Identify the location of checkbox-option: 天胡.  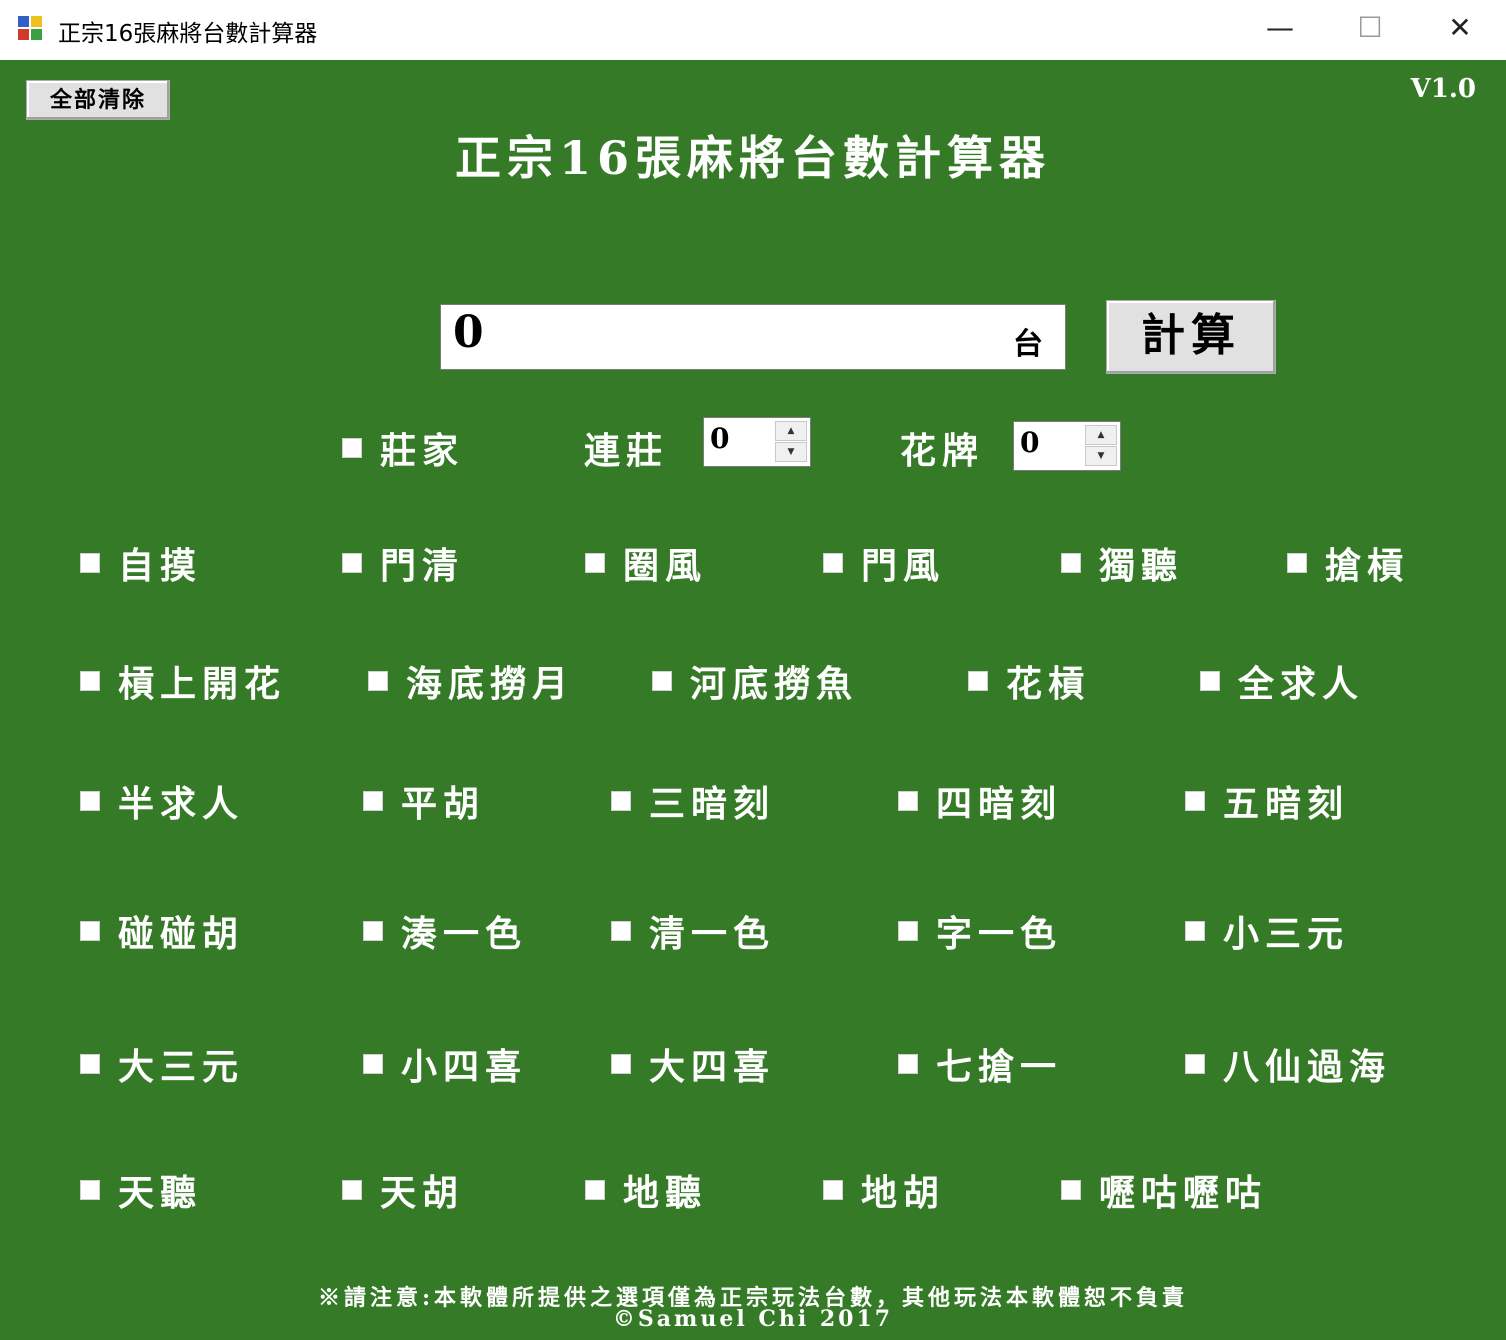
(403, 1190).